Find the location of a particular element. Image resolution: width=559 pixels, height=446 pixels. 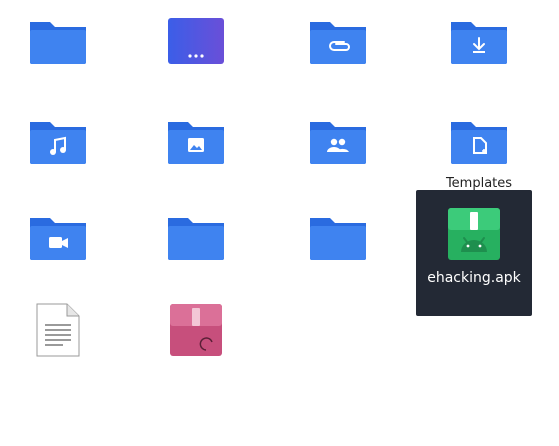

pictures-folder-icon is located at coordinates (196, 142).